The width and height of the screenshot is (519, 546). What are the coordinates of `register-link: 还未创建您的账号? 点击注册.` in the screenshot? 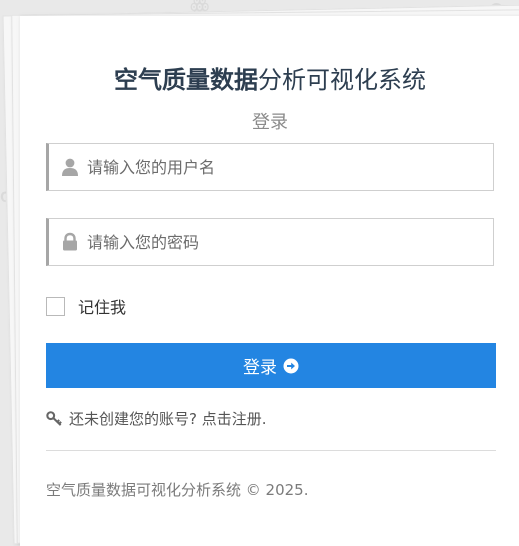 It's located at (156, 418).